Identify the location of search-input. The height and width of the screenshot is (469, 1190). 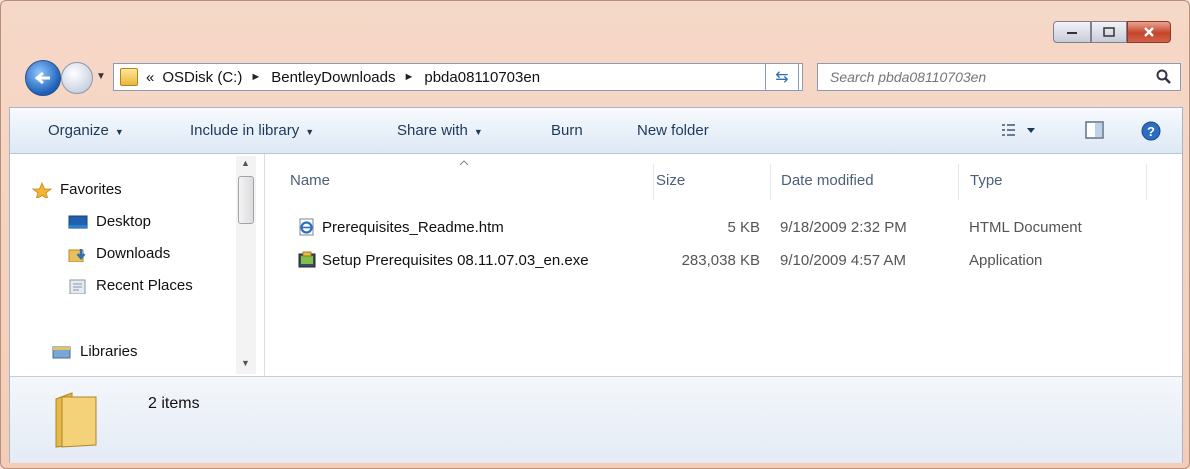
(990, 77).